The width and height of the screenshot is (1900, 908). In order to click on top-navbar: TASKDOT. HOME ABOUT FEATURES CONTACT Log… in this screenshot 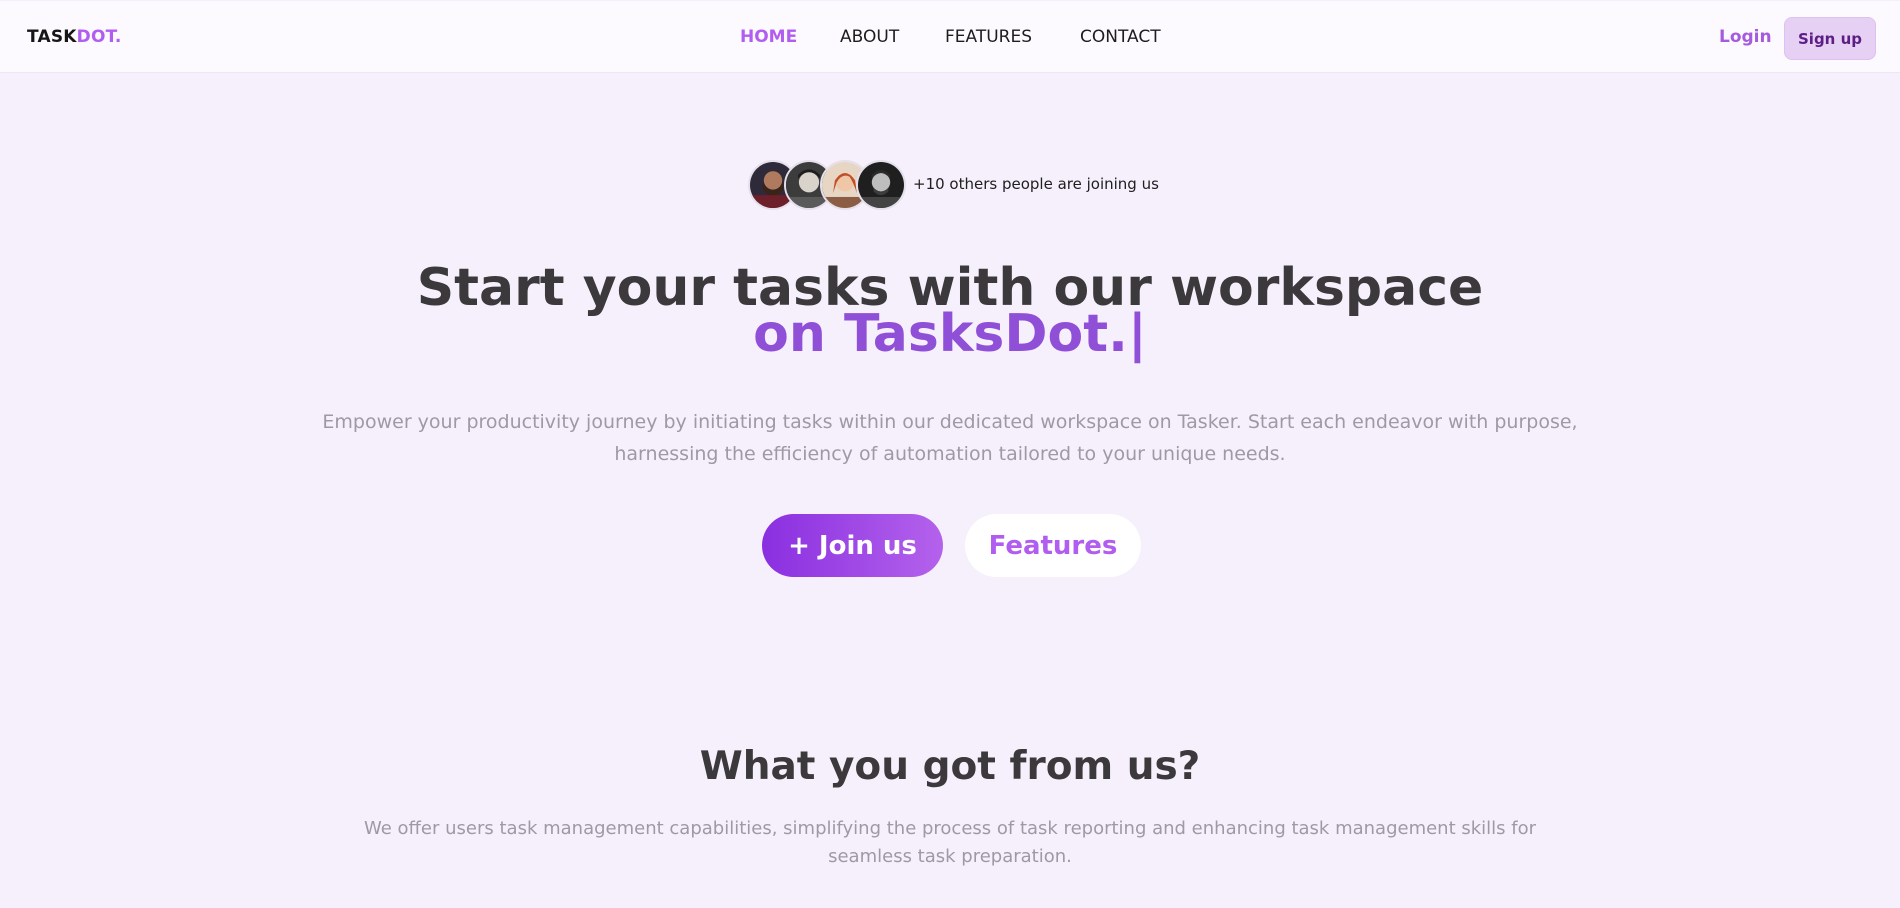, I will do `click(950, 37)`.